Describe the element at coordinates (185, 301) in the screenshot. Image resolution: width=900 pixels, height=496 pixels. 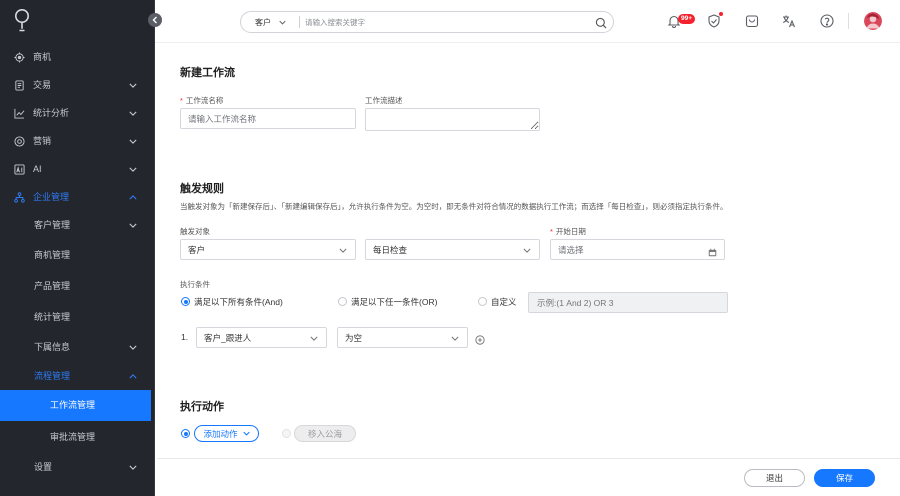
I see `condition-and-radio` at that location.